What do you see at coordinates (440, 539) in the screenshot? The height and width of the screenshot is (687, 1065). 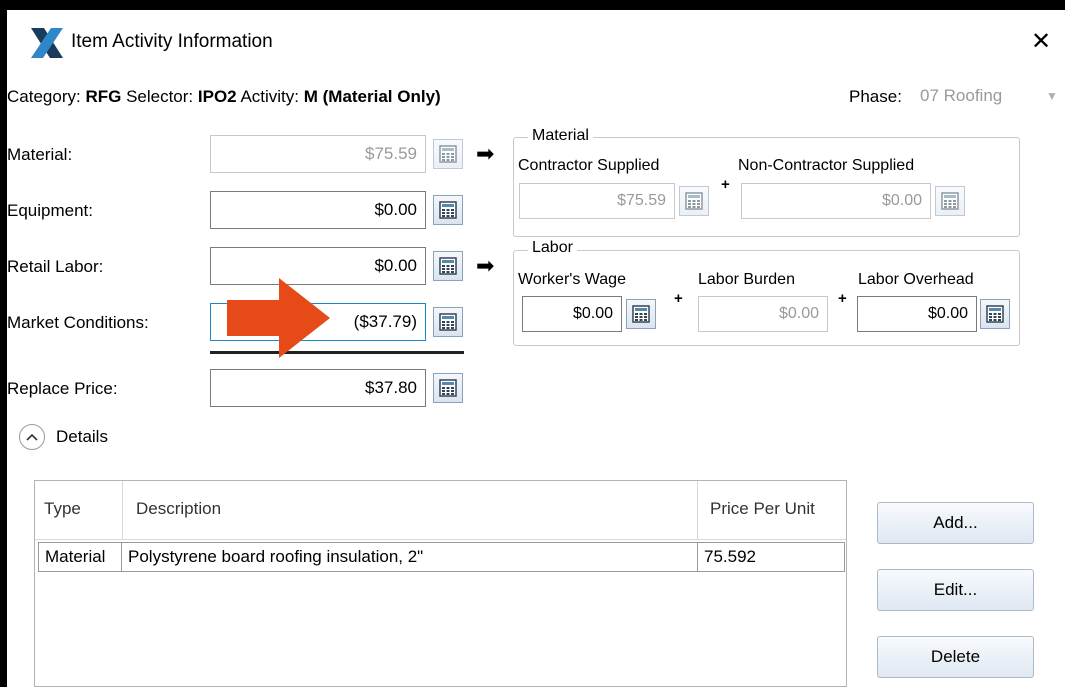 I see `header-divider` at bounding box center [440, 539].